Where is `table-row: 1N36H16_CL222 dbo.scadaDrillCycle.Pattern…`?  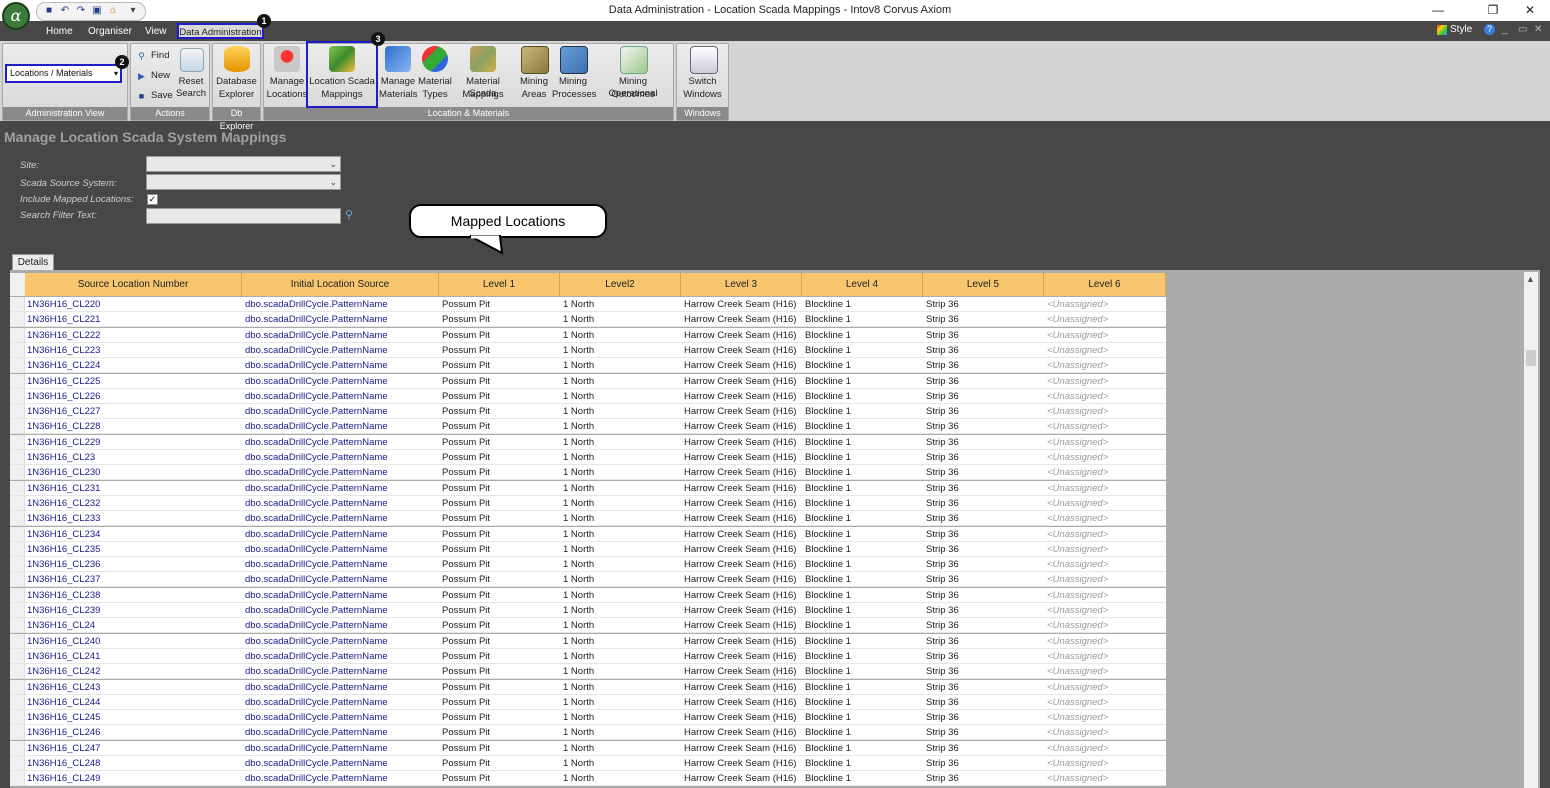
table-row: 1N36H16_CL222 dbo.scadaDrillCycle.Pattern… is located at coordinates (588, 335).